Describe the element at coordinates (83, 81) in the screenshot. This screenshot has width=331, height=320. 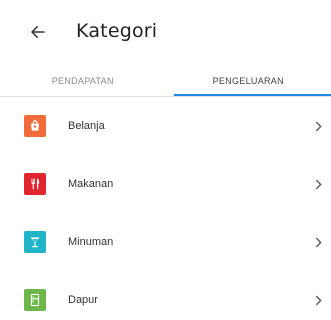
I see `tab-pendapatan: PENDAPATAN` at that location.